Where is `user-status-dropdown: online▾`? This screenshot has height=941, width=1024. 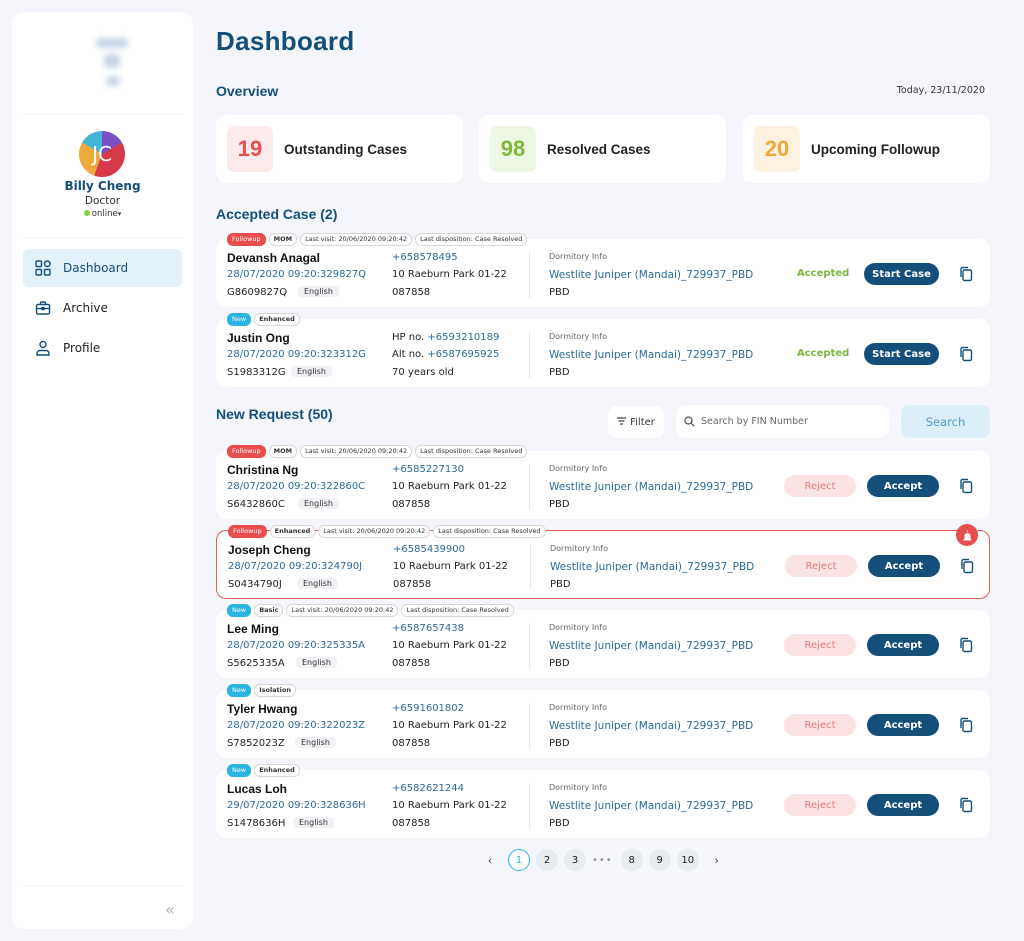 user-status-dropdown: online▾ is located at coordinates (102, 214).